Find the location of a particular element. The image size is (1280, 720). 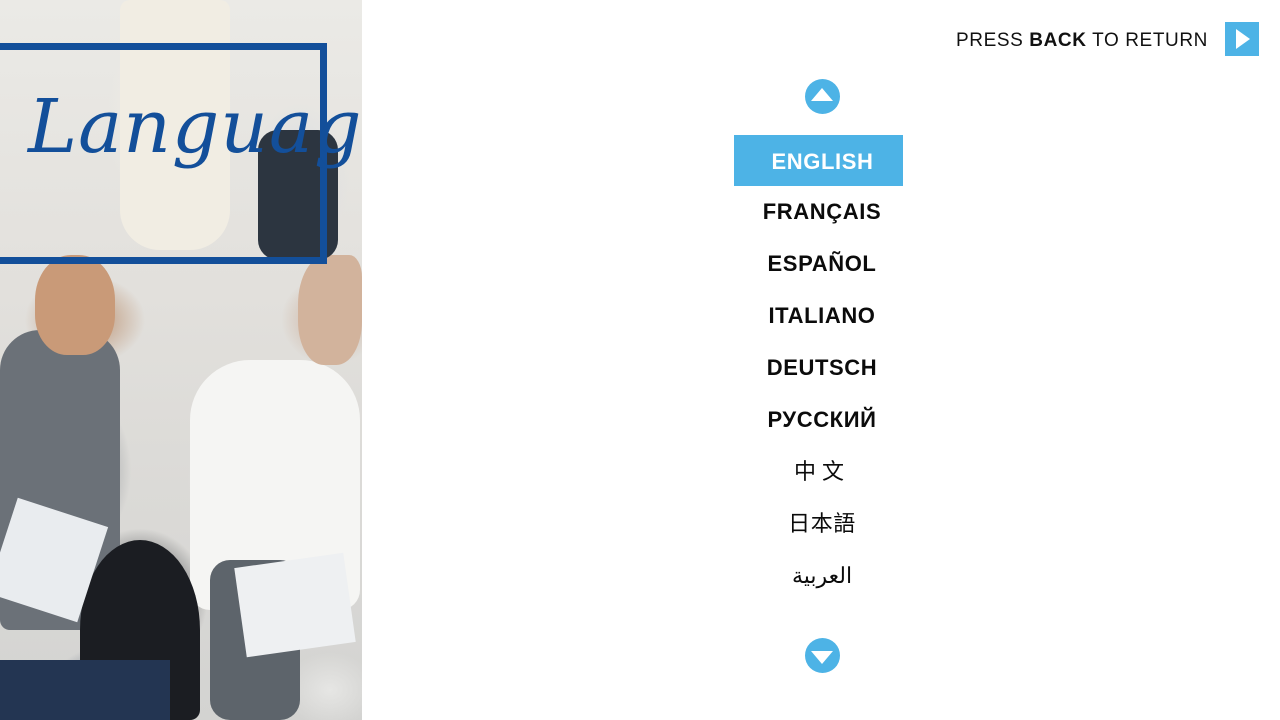

play-triangle-icon is located at coordinates (1243, 39).